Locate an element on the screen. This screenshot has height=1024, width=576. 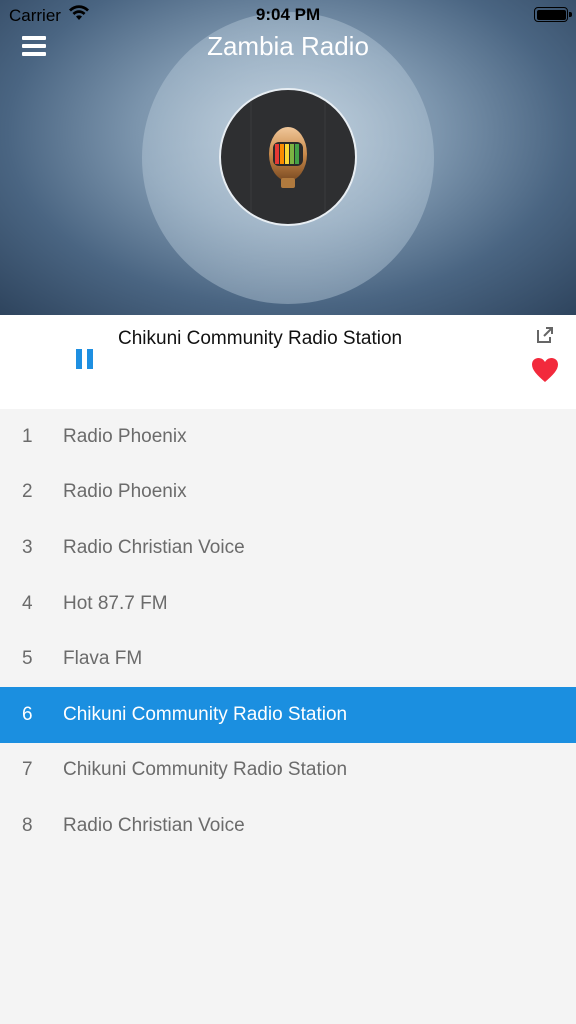
station-number: 2 is located at coordinates (27, 492).